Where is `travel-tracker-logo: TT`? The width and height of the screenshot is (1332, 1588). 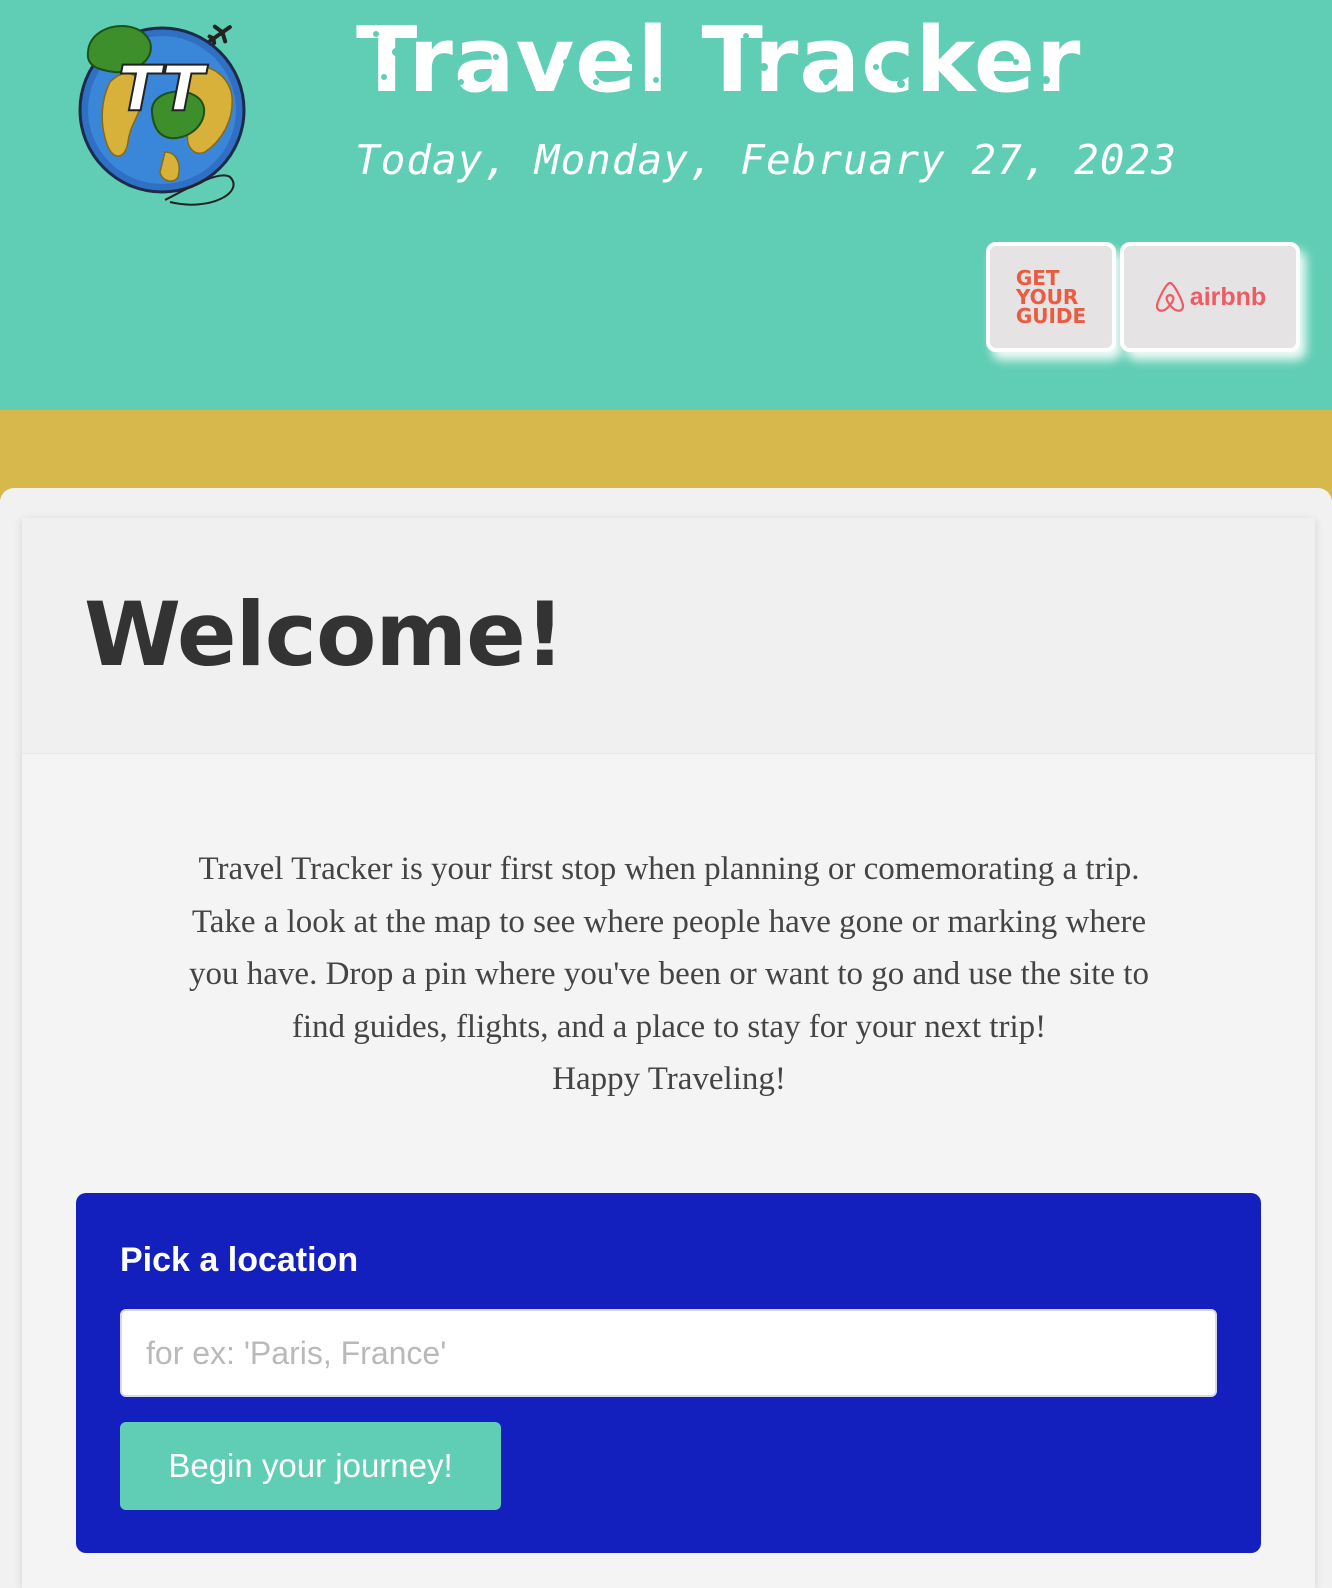 travel-tracker-logo: TT is located at coordinates (165, 114).